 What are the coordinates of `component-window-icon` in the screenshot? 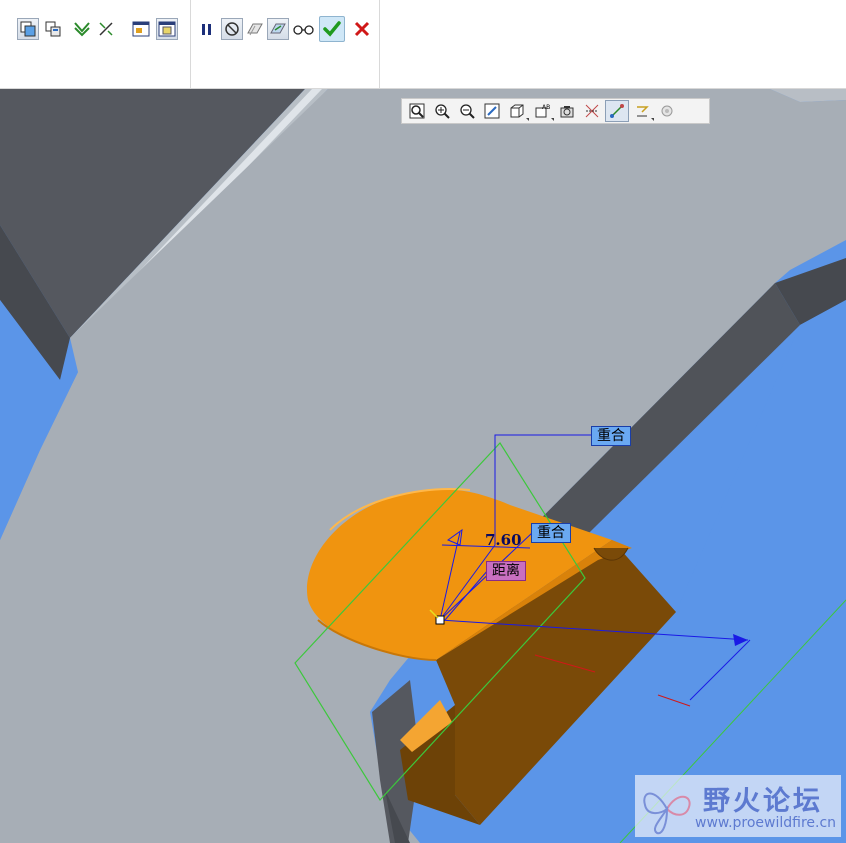 It's located at (53, 29).